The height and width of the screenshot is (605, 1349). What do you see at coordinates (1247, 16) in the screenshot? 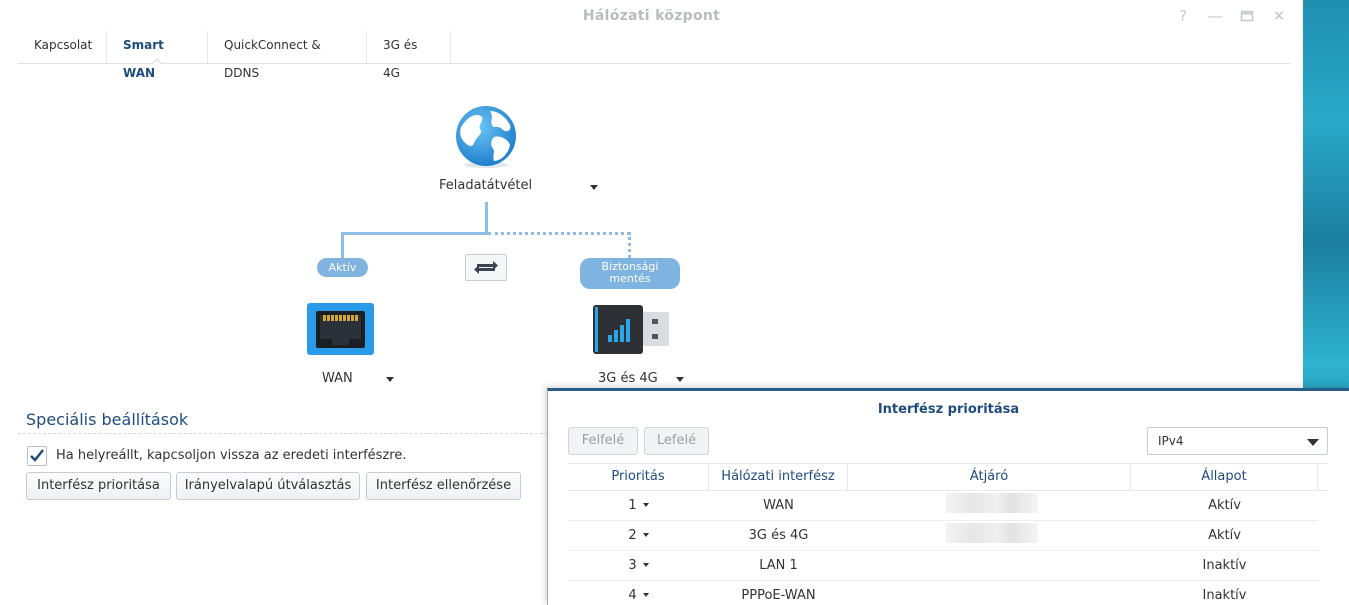
I see `maximize-icon` at bounding box center [1247, 16].